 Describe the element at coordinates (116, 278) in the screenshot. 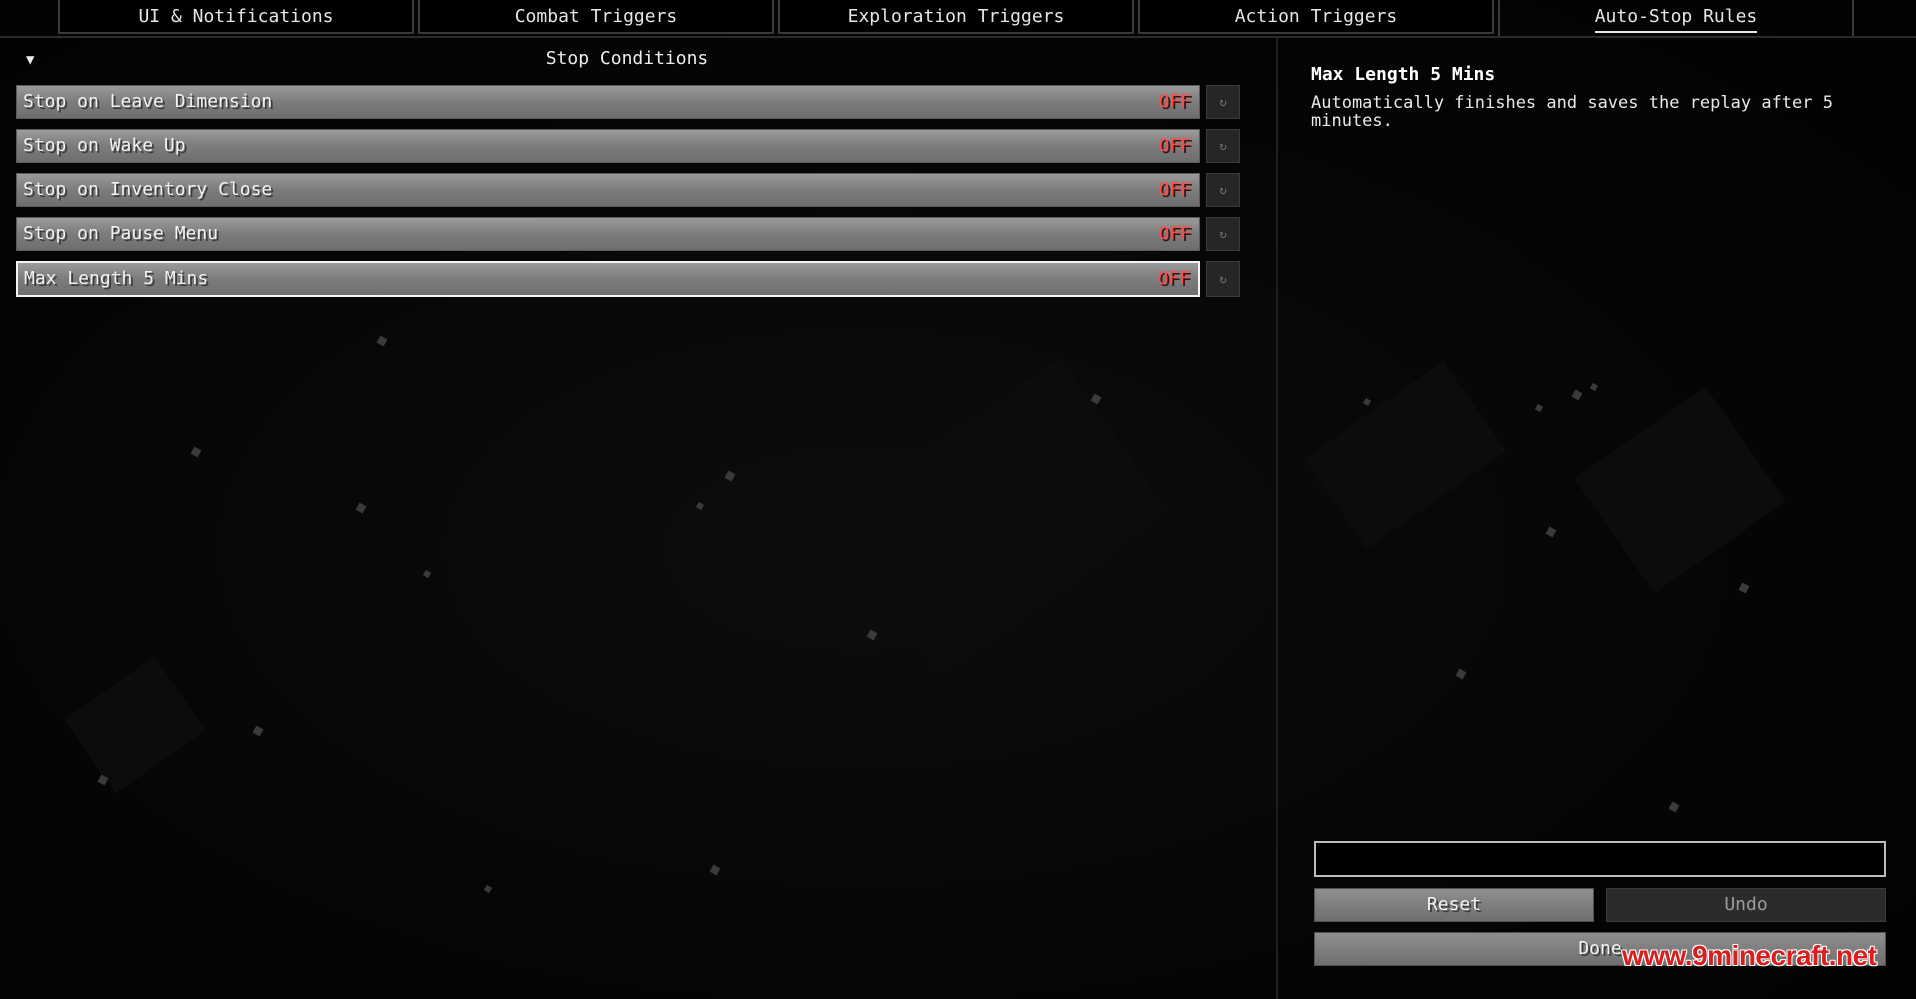

I see `option-label: Max Length 5 Mins` at that location.